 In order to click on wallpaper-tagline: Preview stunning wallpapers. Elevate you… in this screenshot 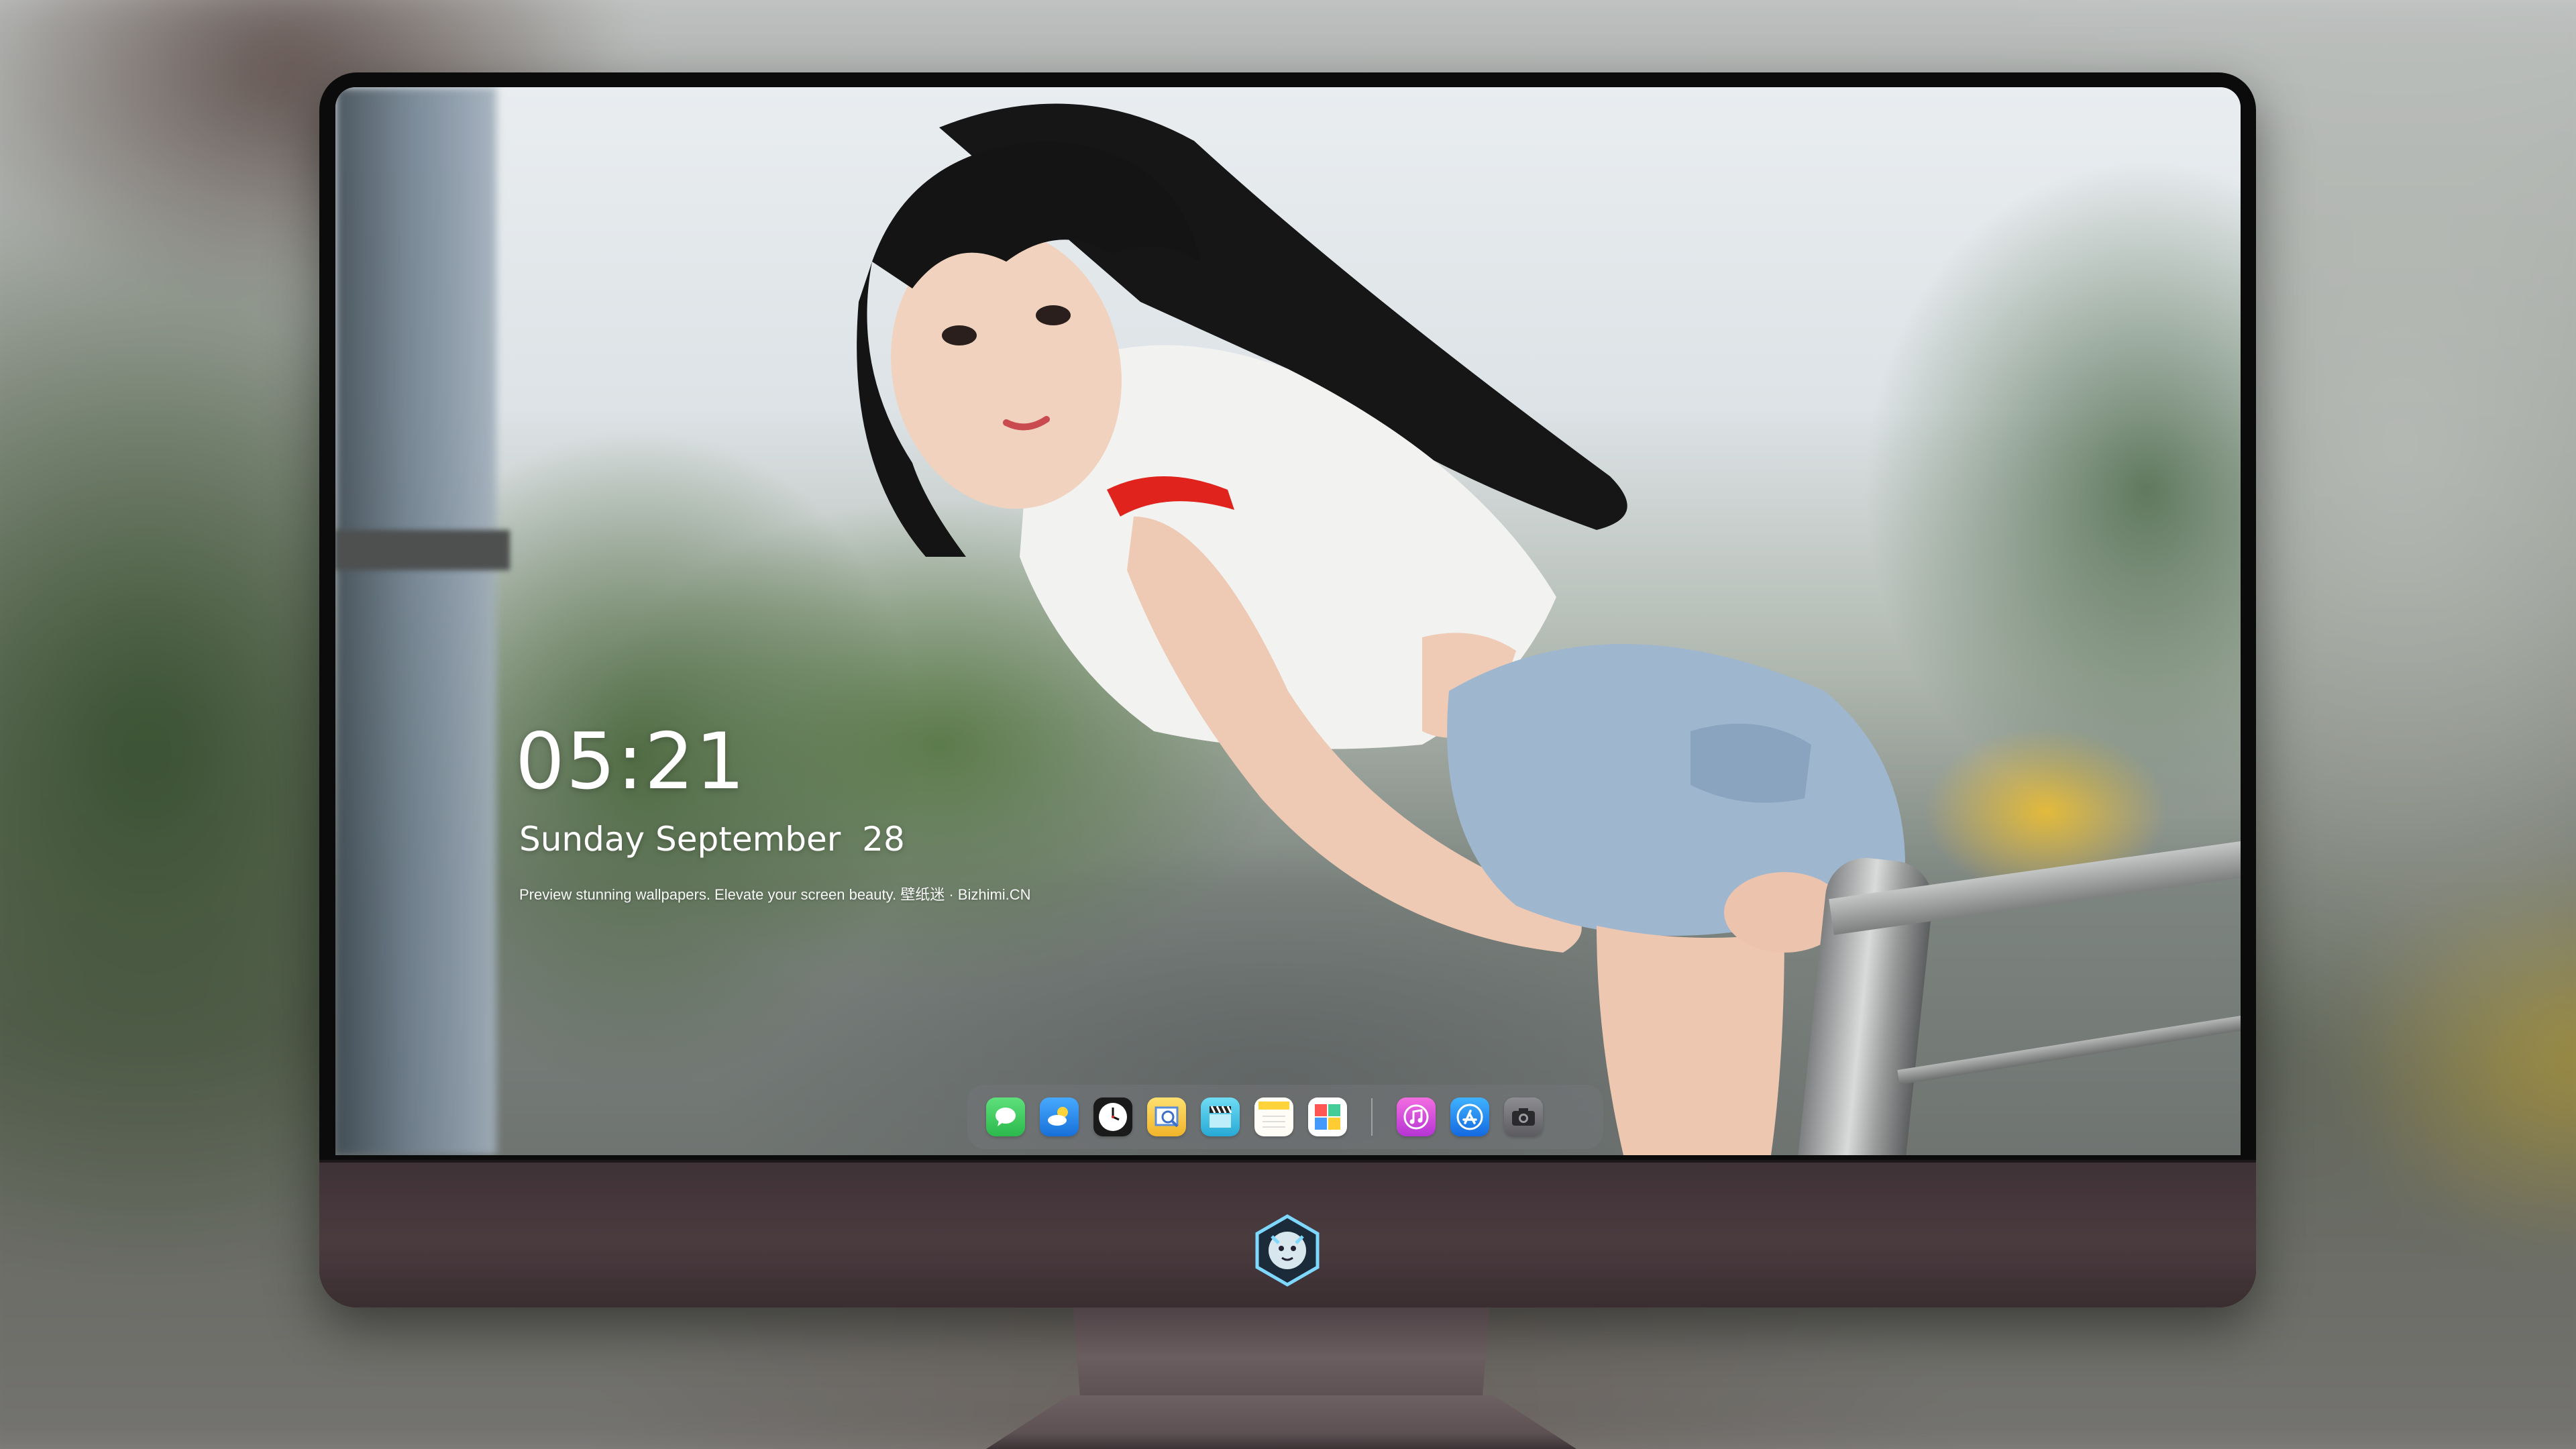, I will do `click(775, 894)`.